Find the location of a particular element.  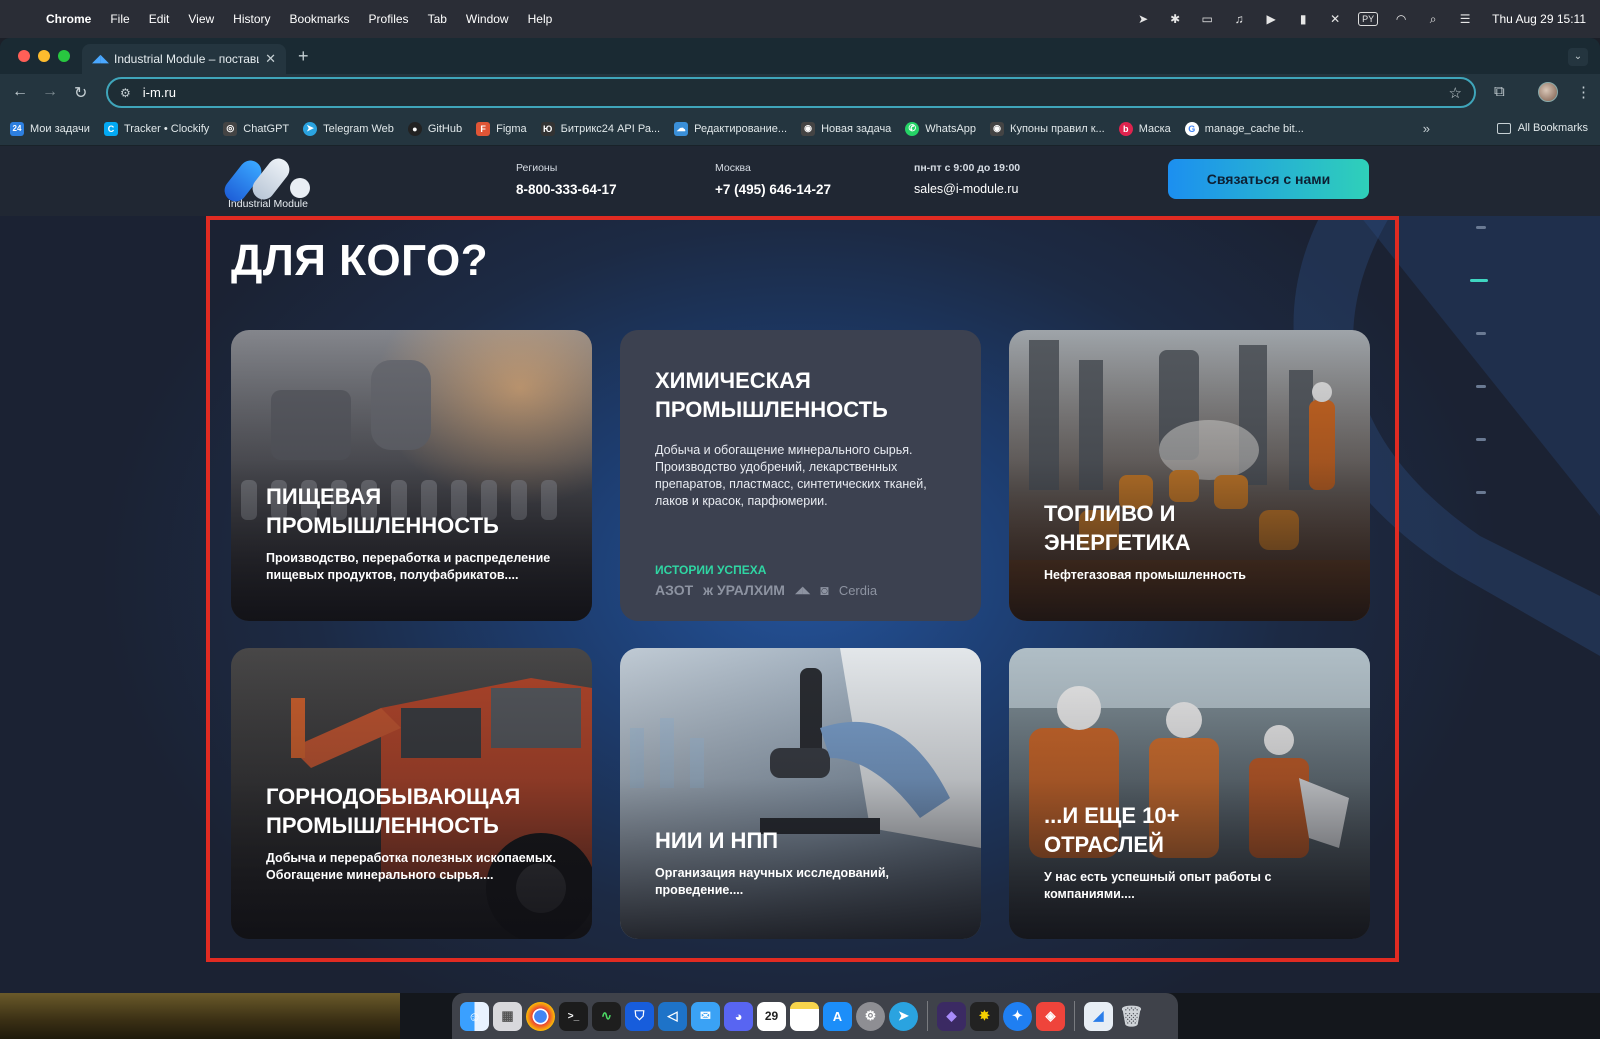

menubar-clock: Thu Aug 29 15:11 is located at coordinates (1539, 19).